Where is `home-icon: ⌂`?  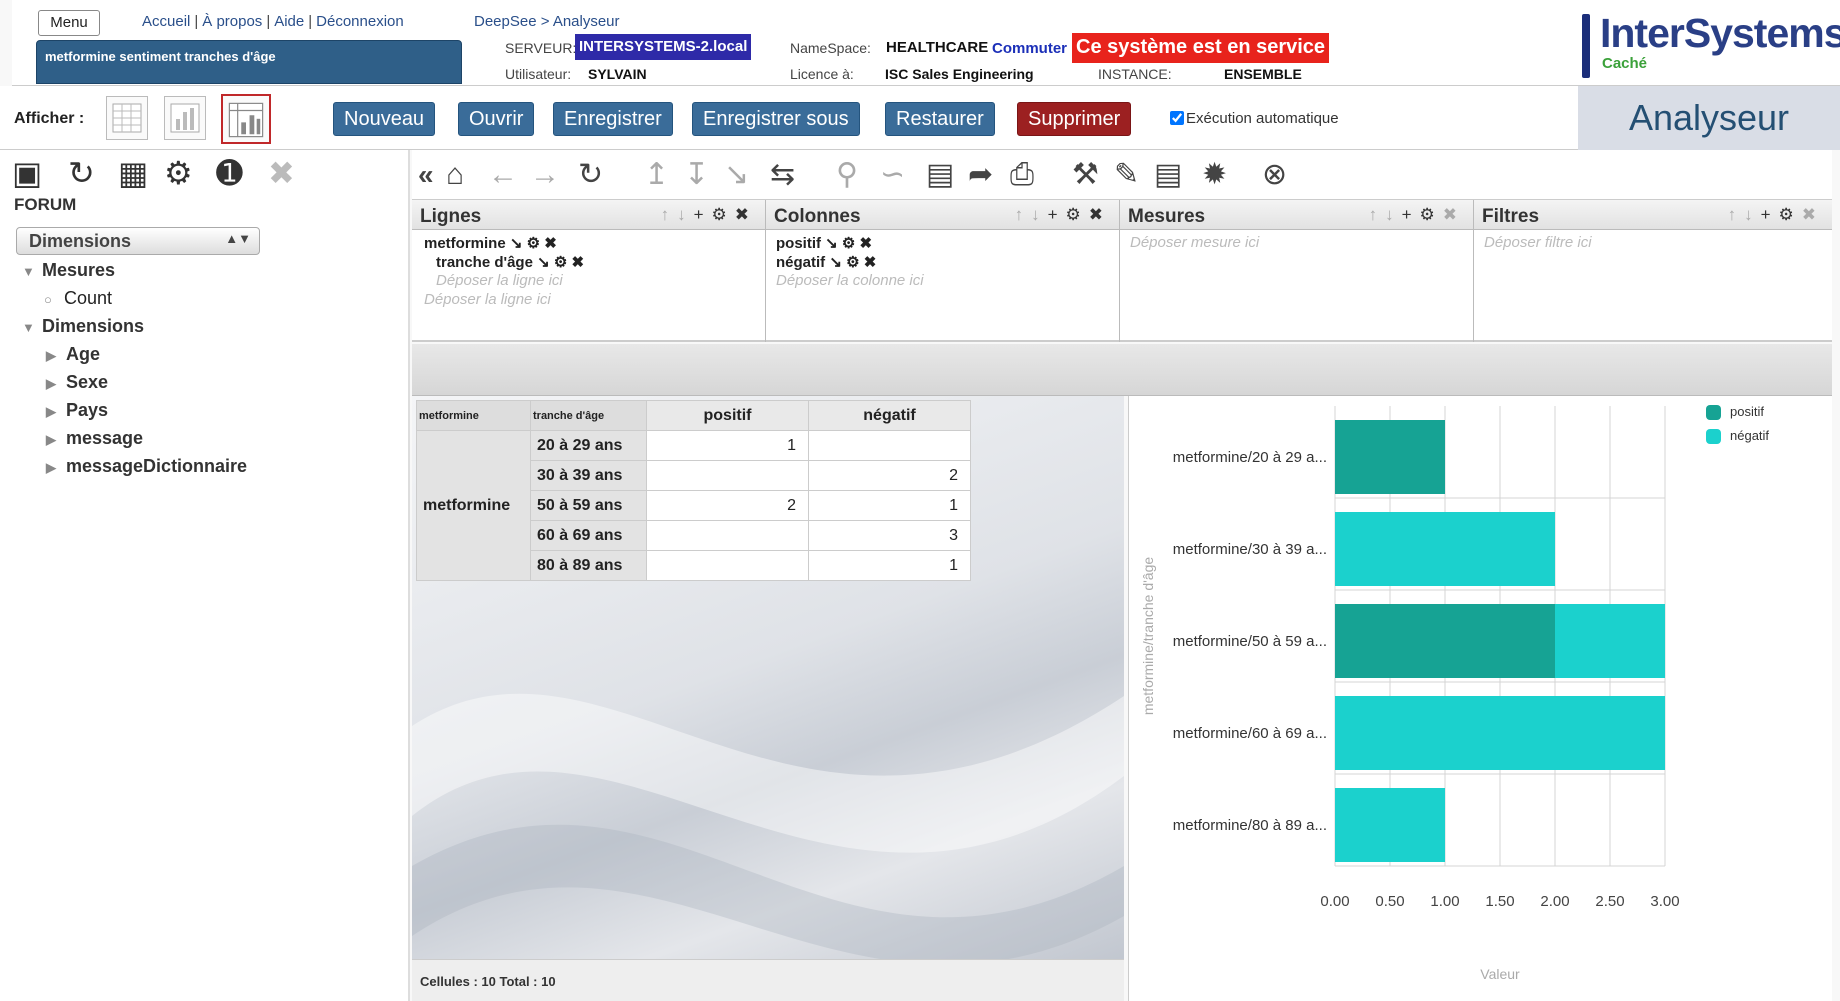
home-icon: ⌂ is located at coordinates (455, 175).